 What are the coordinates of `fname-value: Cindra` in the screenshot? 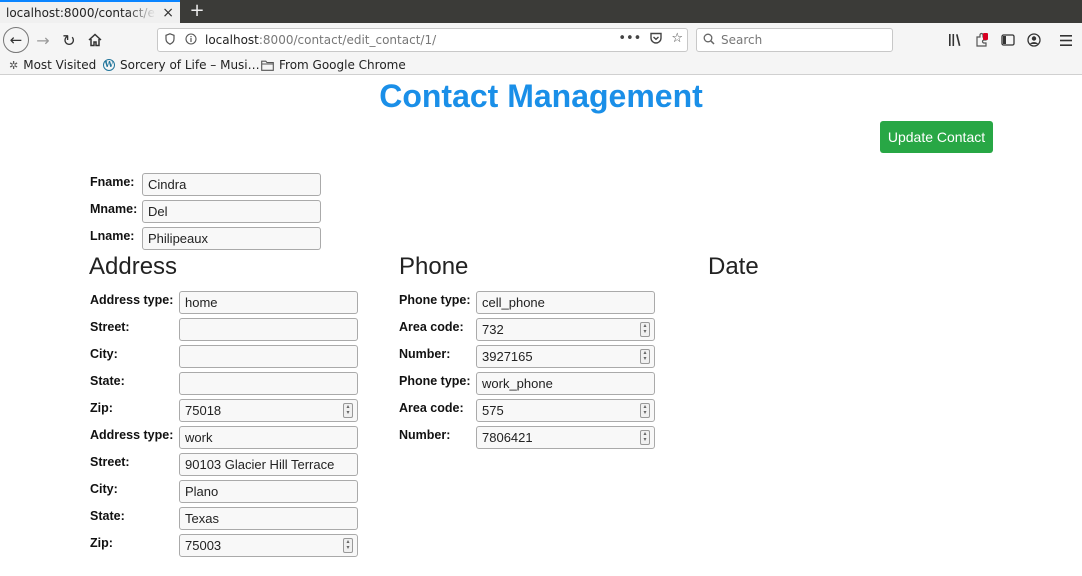 It's located at (167, 184).